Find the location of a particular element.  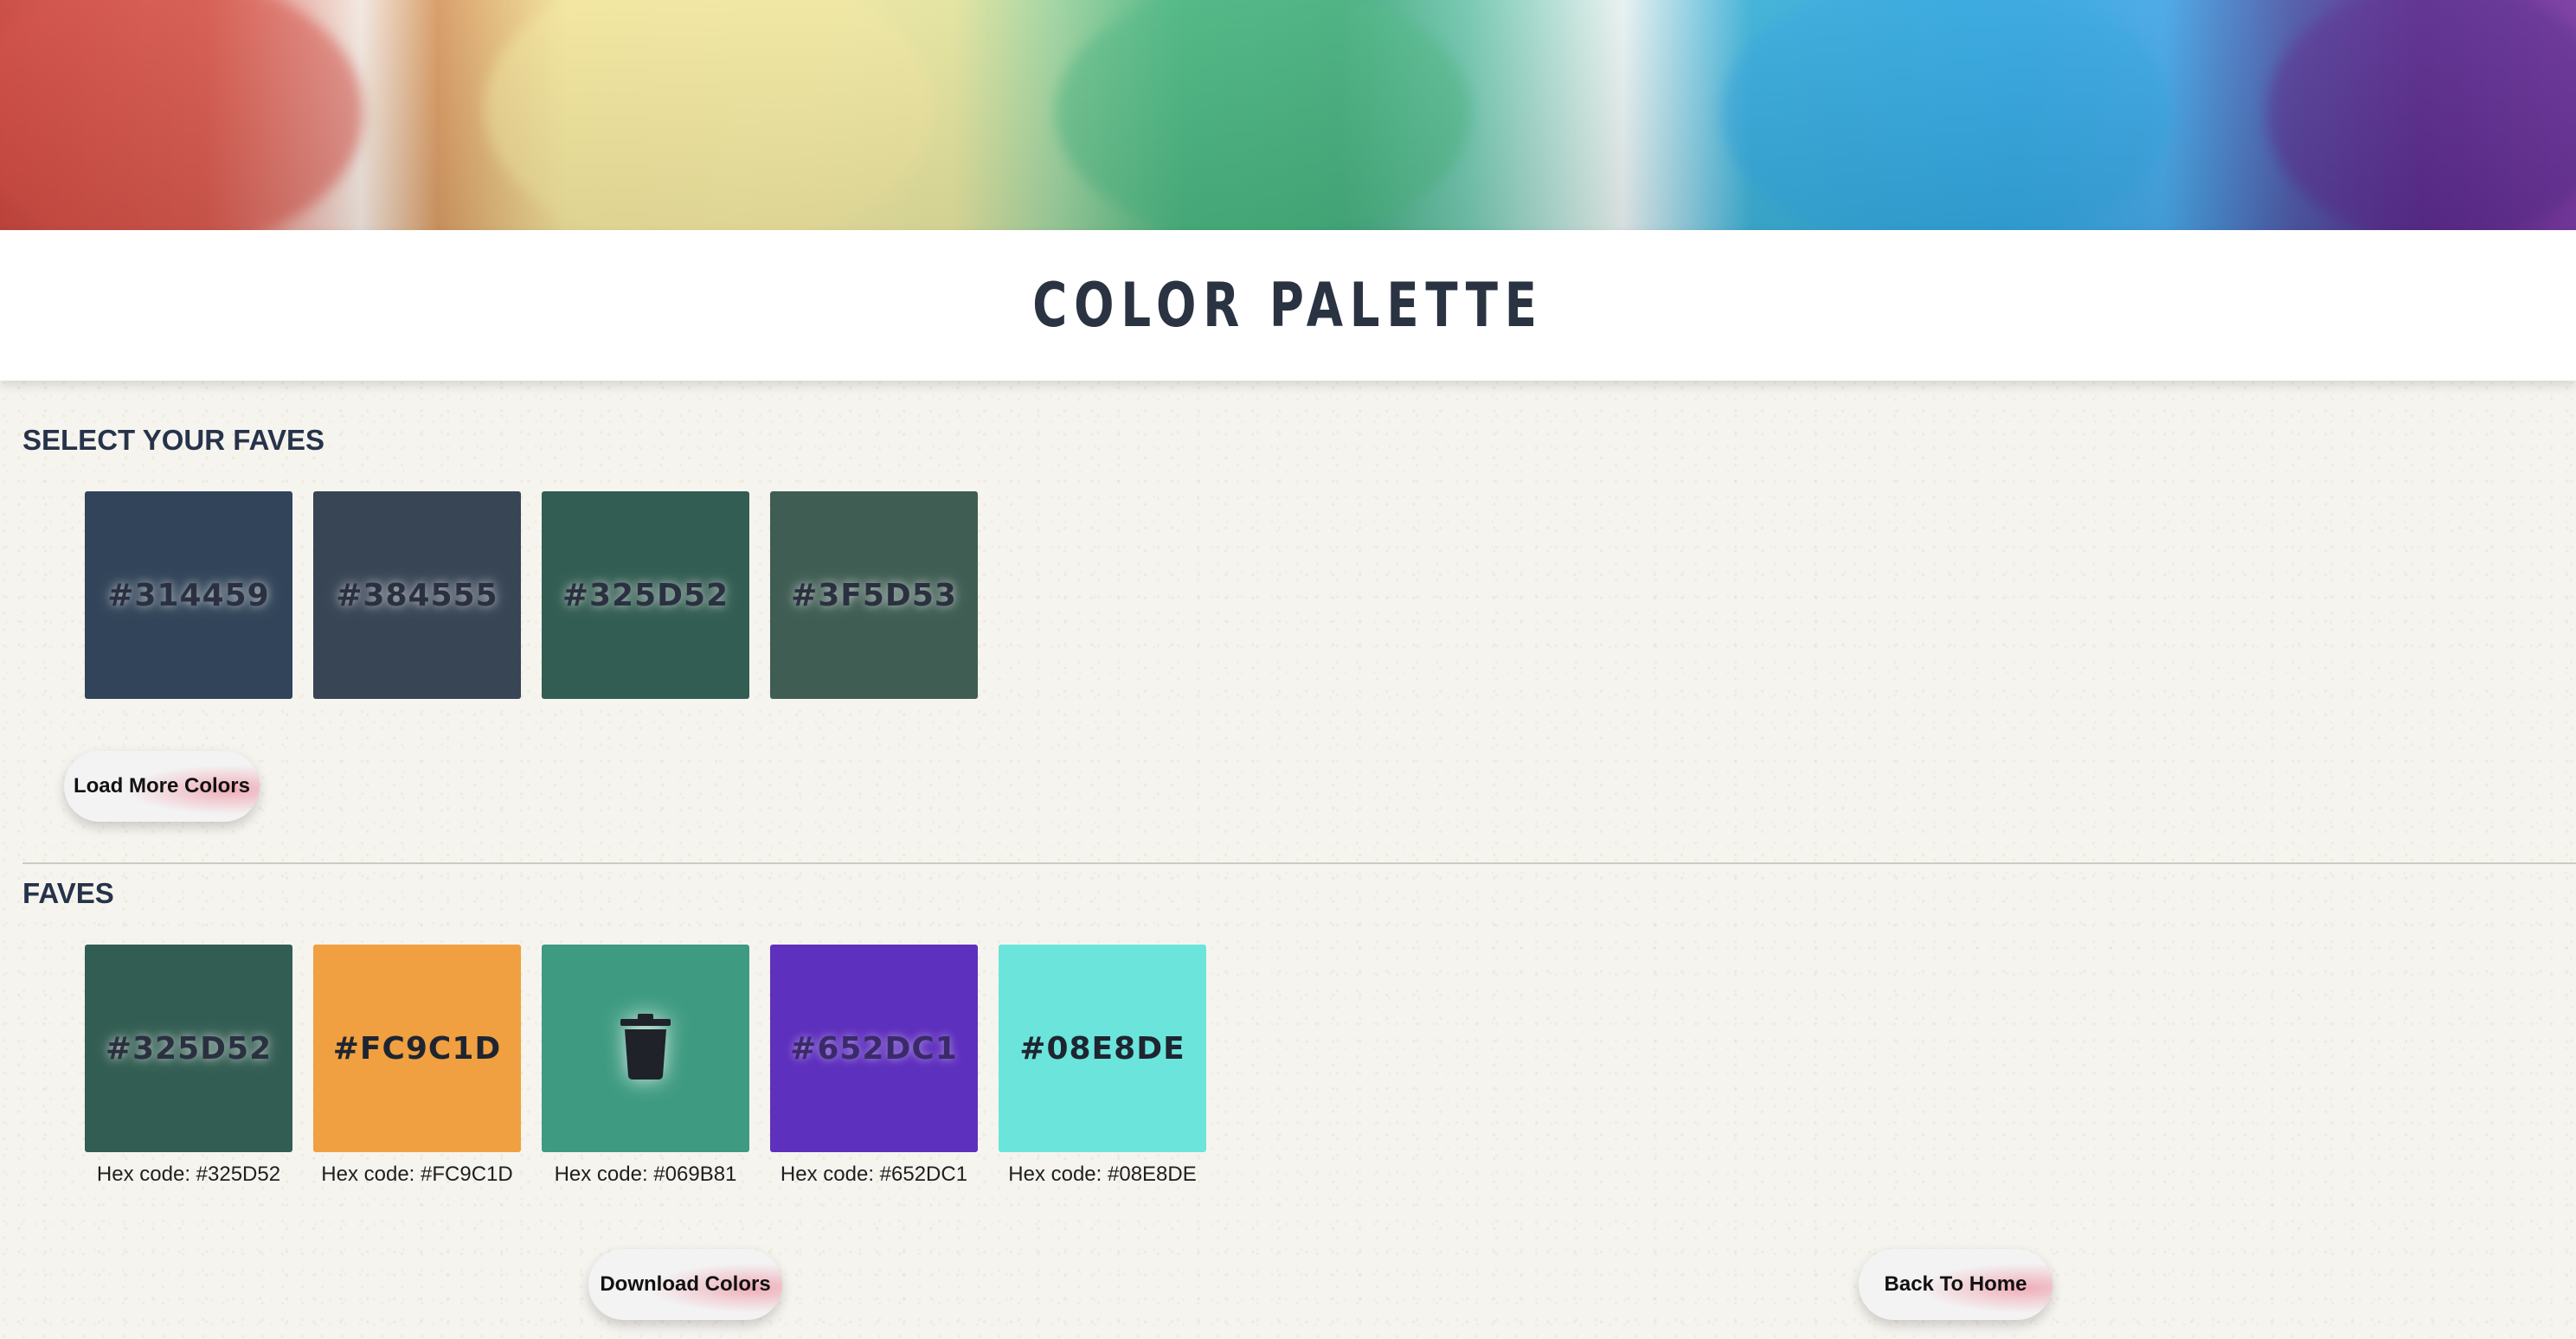

color-swatch: #325D52 is located at coordinates (645, 595).